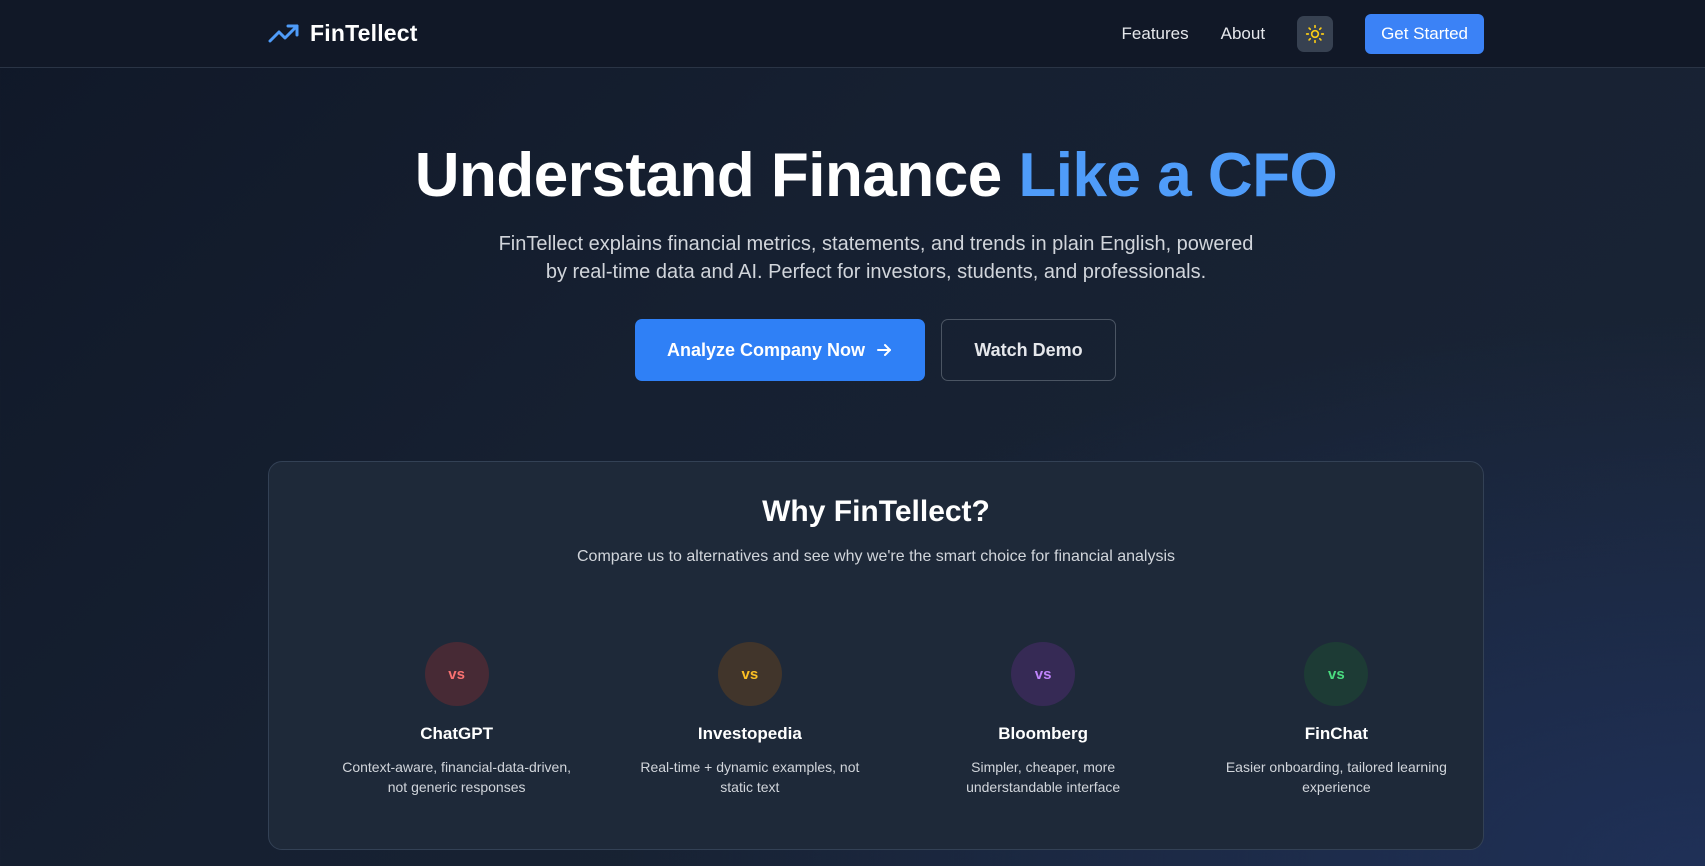 Image resolution: width=1705 pixels, height=866 pixels. Describe the element at coordinates (1028, 350) in the screenshot. I see `watch-demo-button: Watch Demo` at that location.